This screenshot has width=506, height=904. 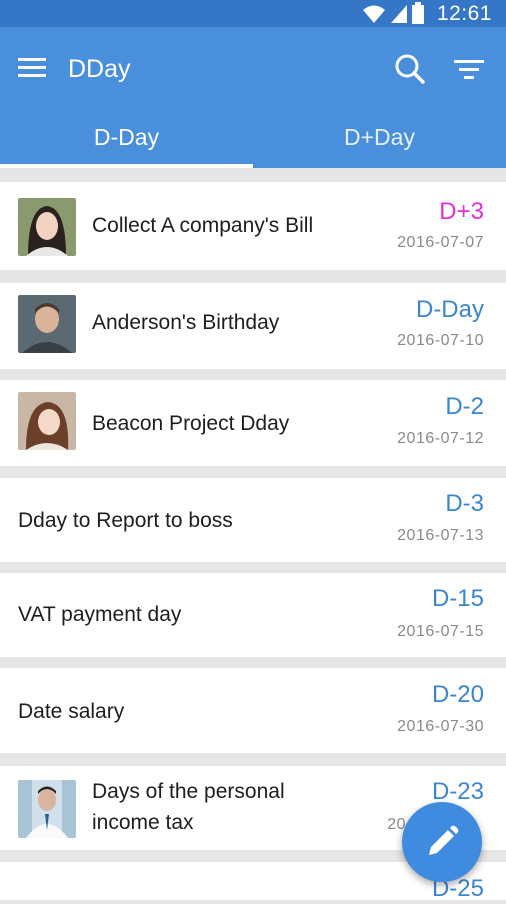 I want to click on edit-icon, so click(x=444, y=840).